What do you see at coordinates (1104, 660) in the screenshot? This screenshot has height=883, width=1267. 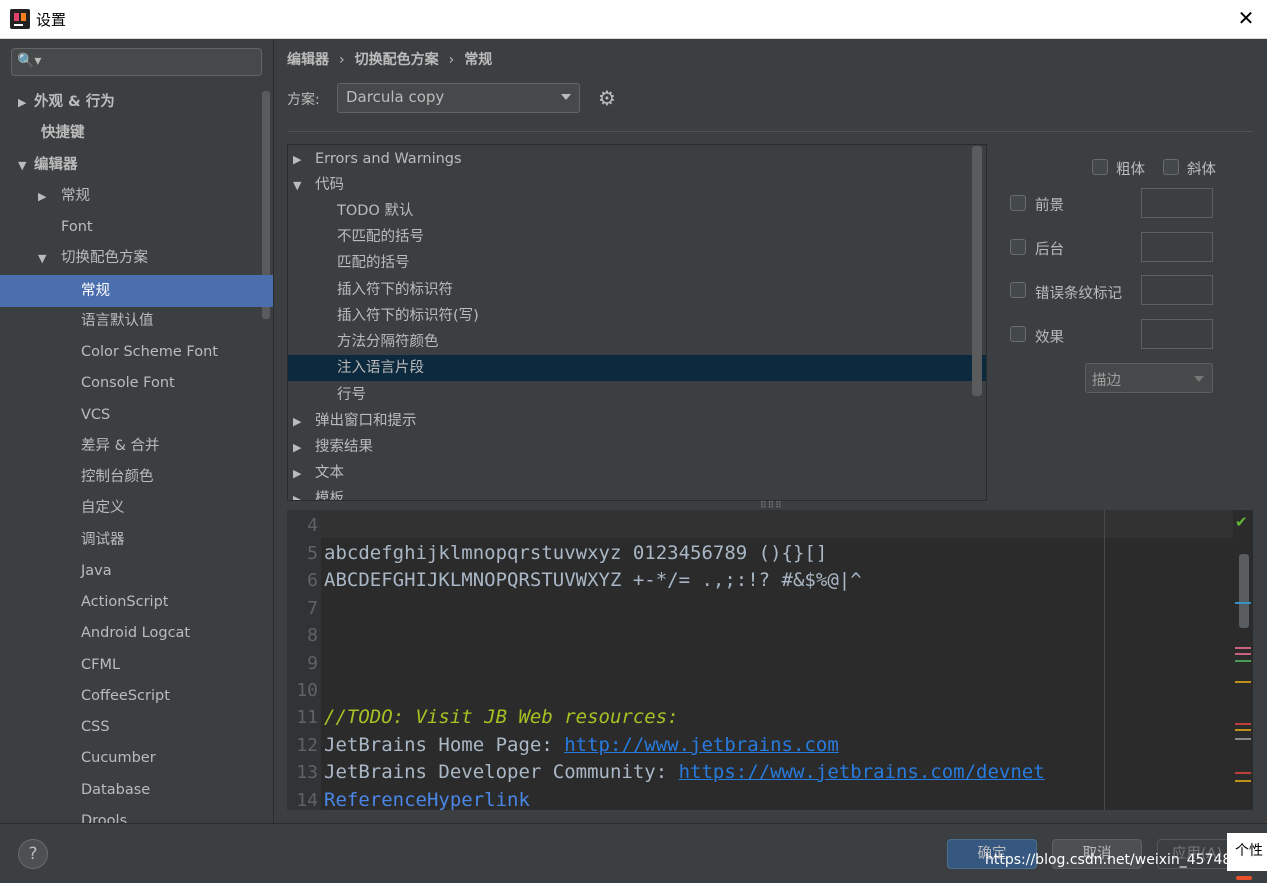 I see `right-margin-guide` at bounding box center [1104, 660].